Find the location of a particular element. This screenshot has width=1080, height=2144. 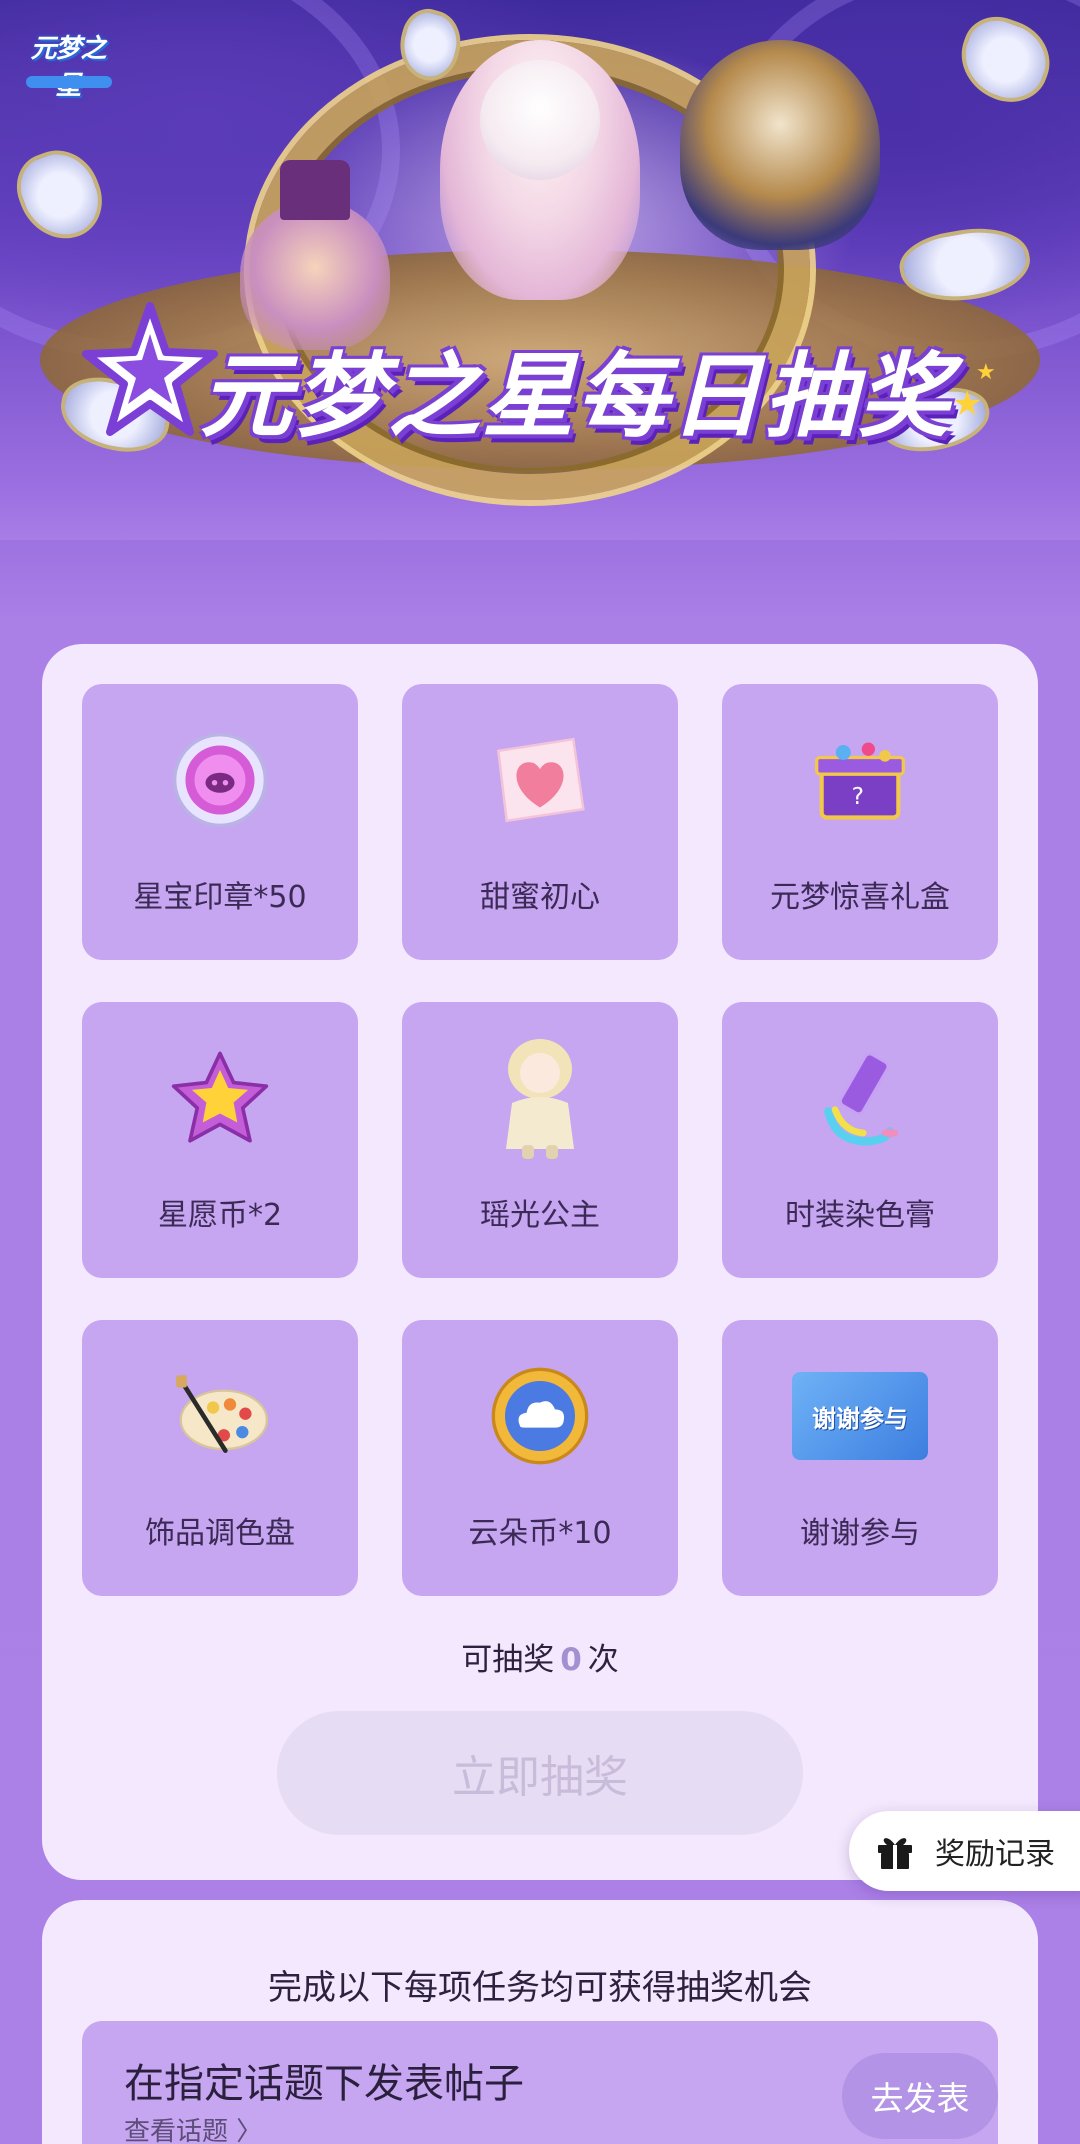

prize-label: 元梦惊喜礼盒 is located at coordinates (860, 897).